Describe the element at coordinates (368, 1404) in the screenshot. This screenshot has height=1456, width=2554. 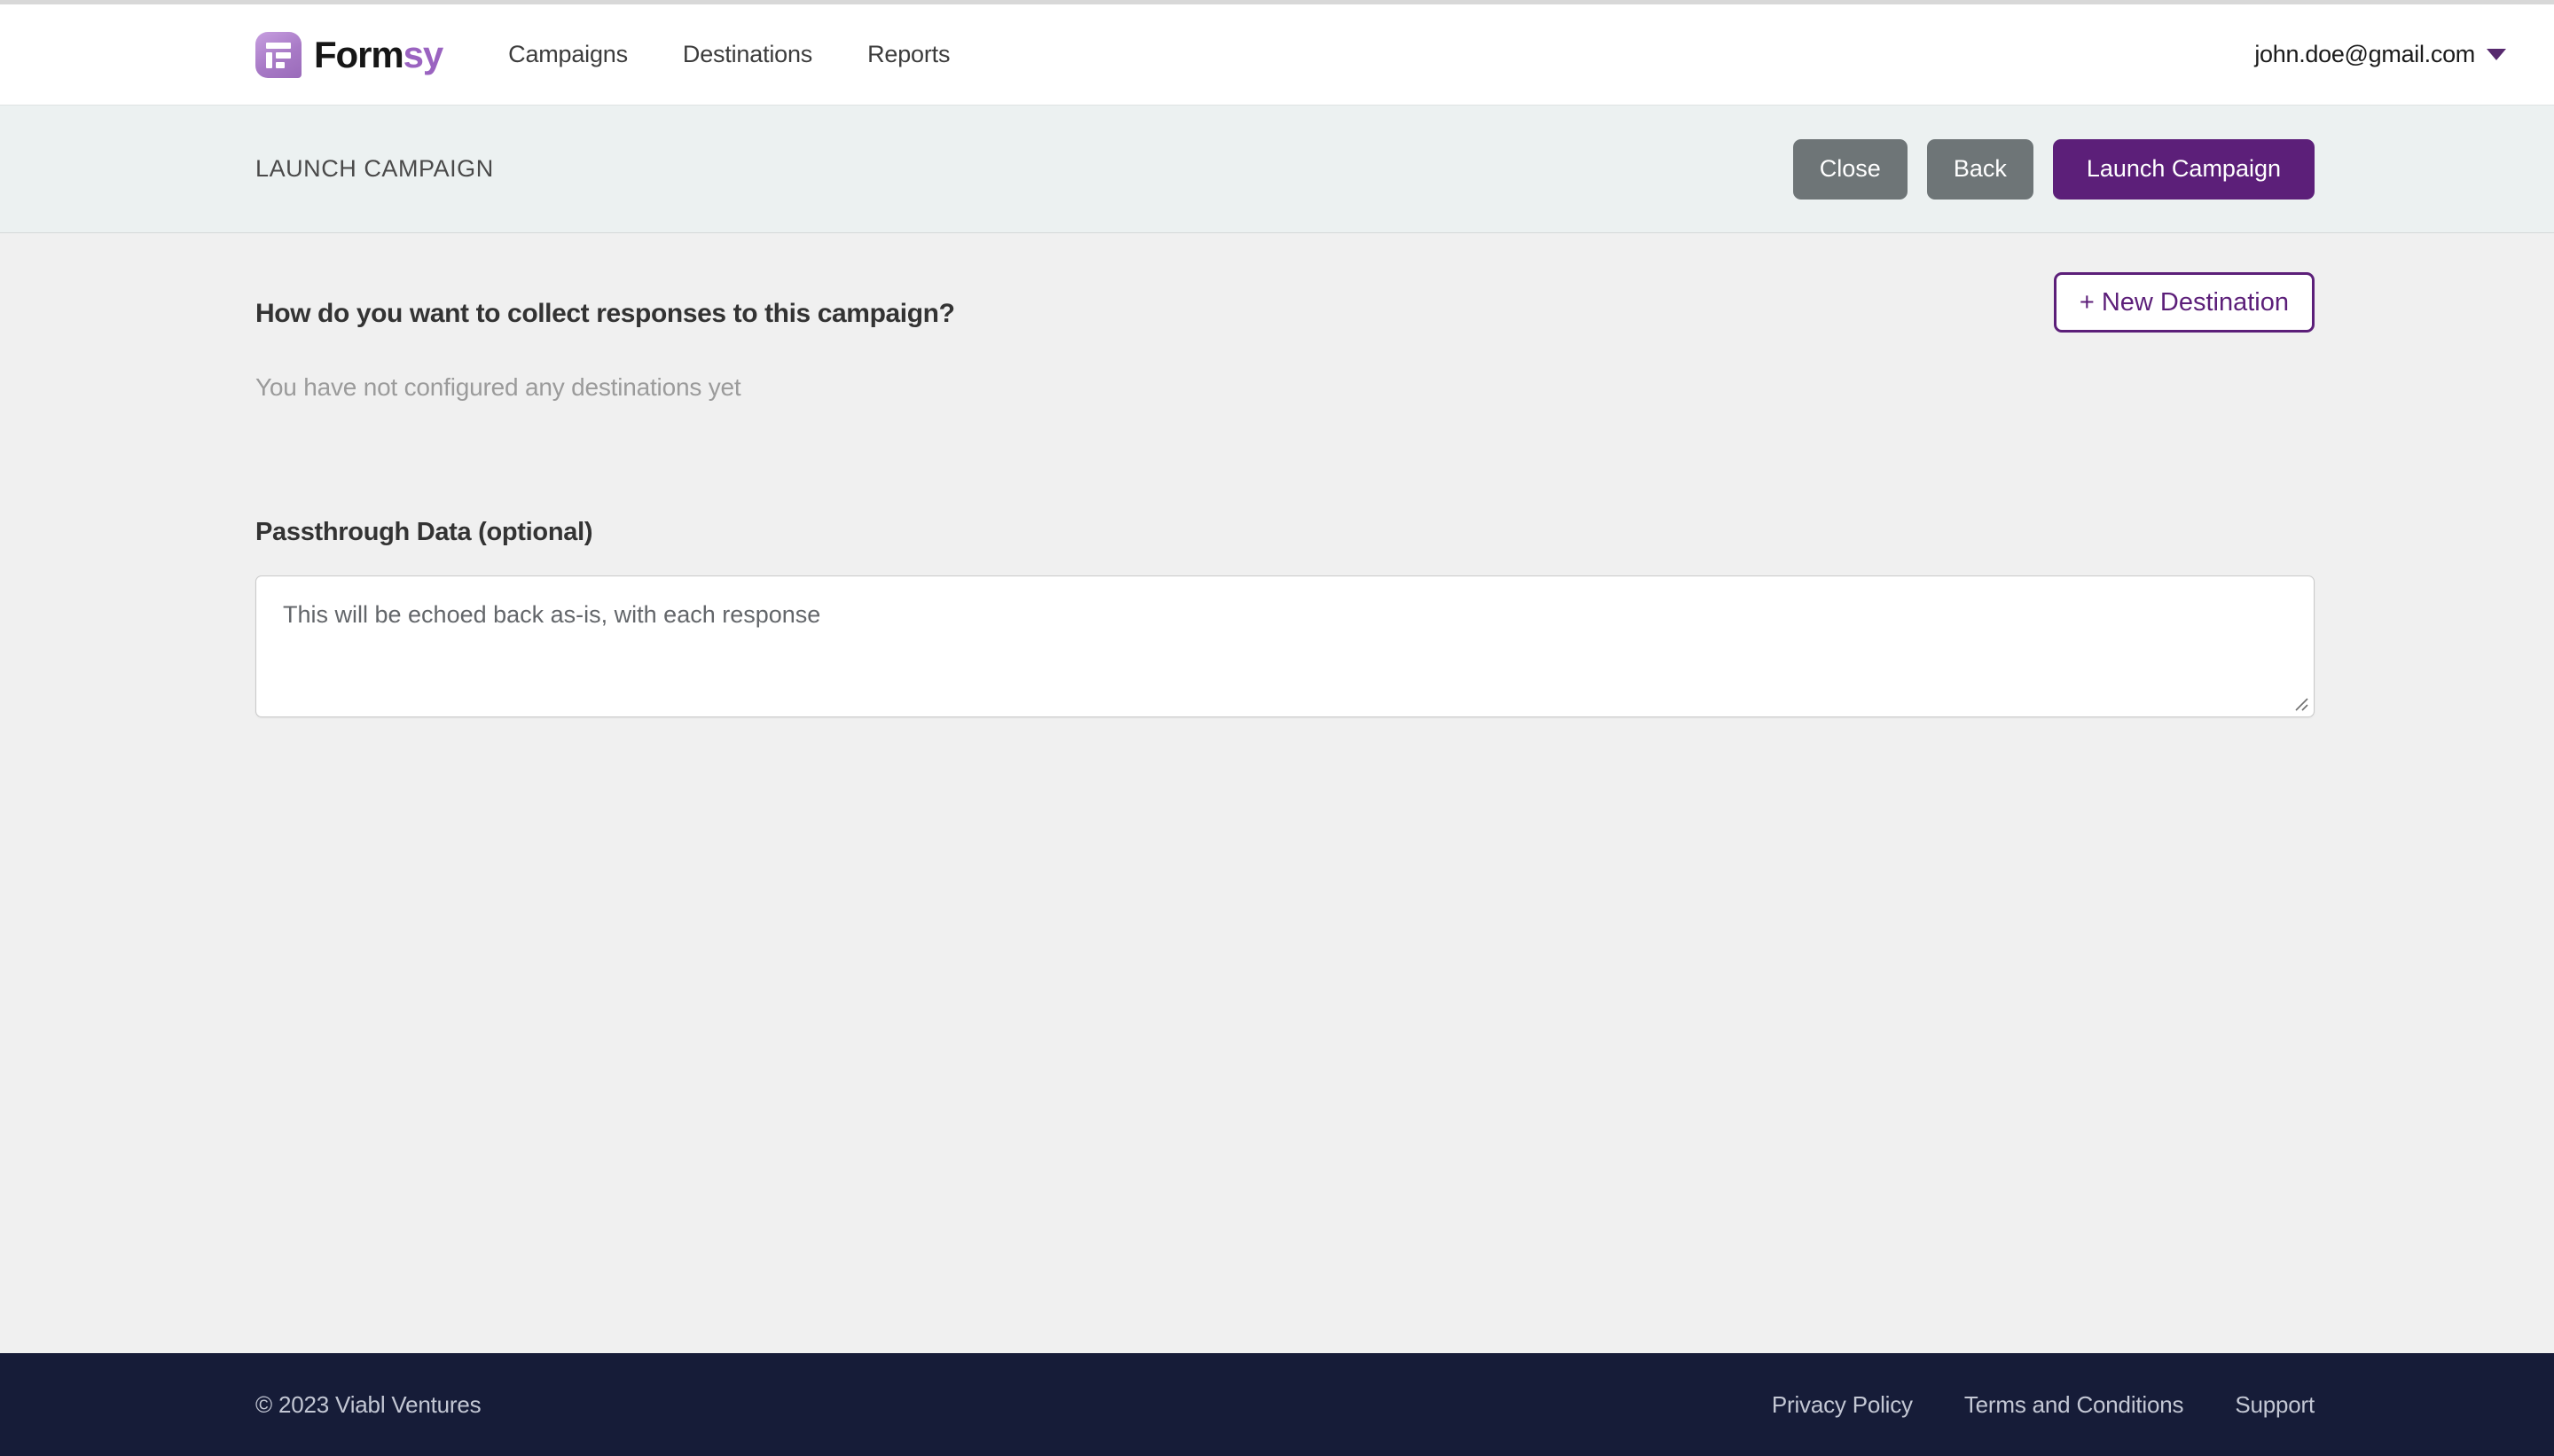
I see `footer-copyright: © 2023 Viabl Ventures` at that location.